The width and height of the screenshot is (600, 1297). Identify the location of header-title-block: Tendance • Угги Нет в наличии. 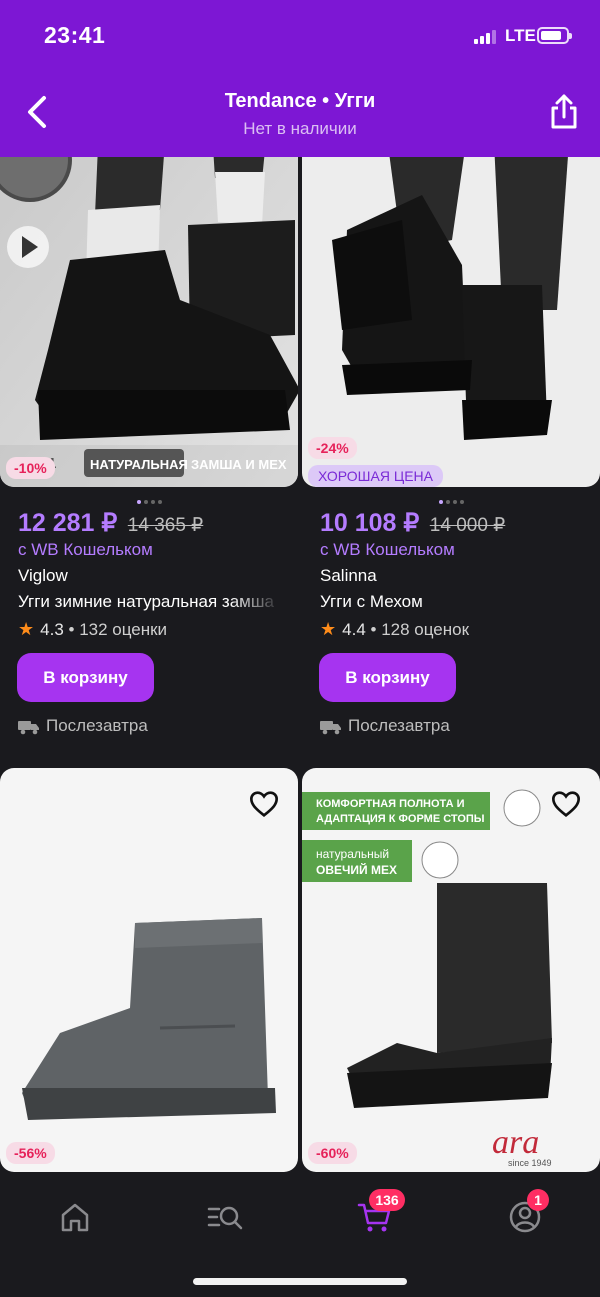
(300, 114).